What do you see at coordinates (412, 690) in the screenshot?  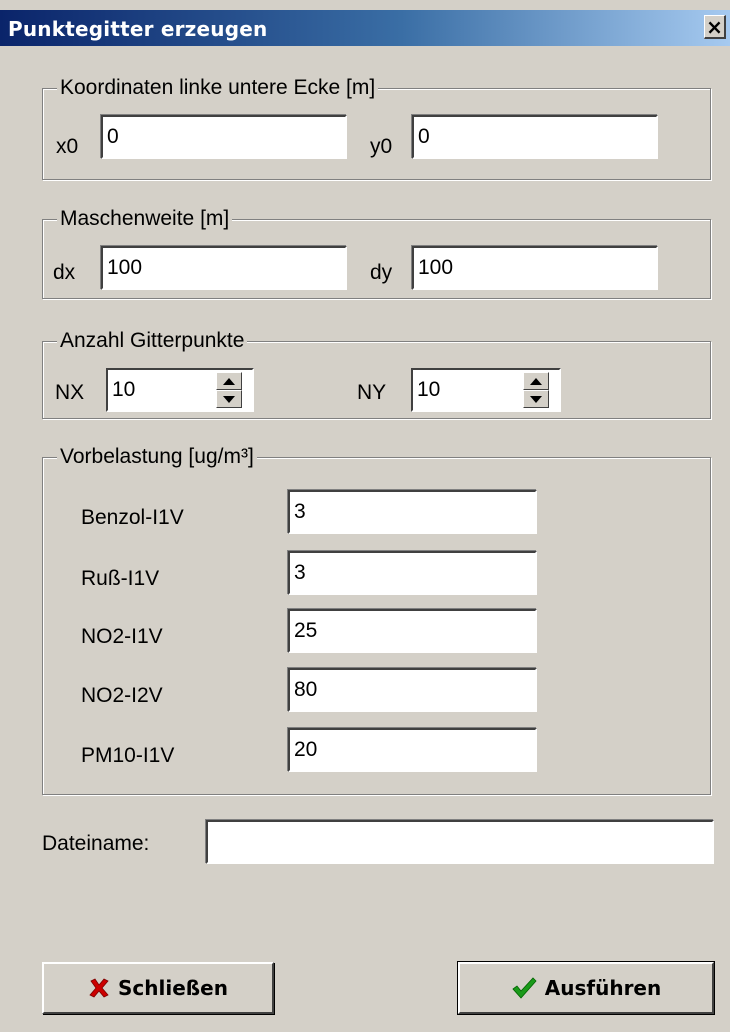 I see `no2-i2v-input` at bounding box center [412, 690].